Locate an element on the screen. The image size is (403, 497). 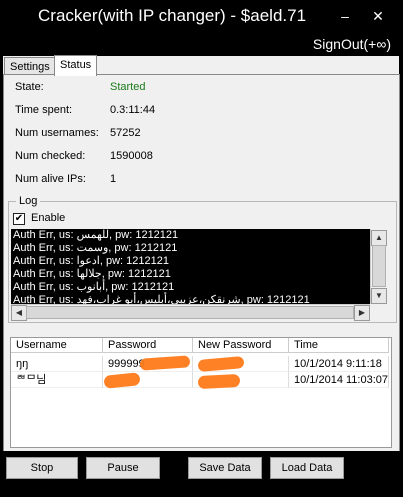
log-line: Auth Err, us: للهمس, pw: 1212121 is located at coordinates (96, 235).